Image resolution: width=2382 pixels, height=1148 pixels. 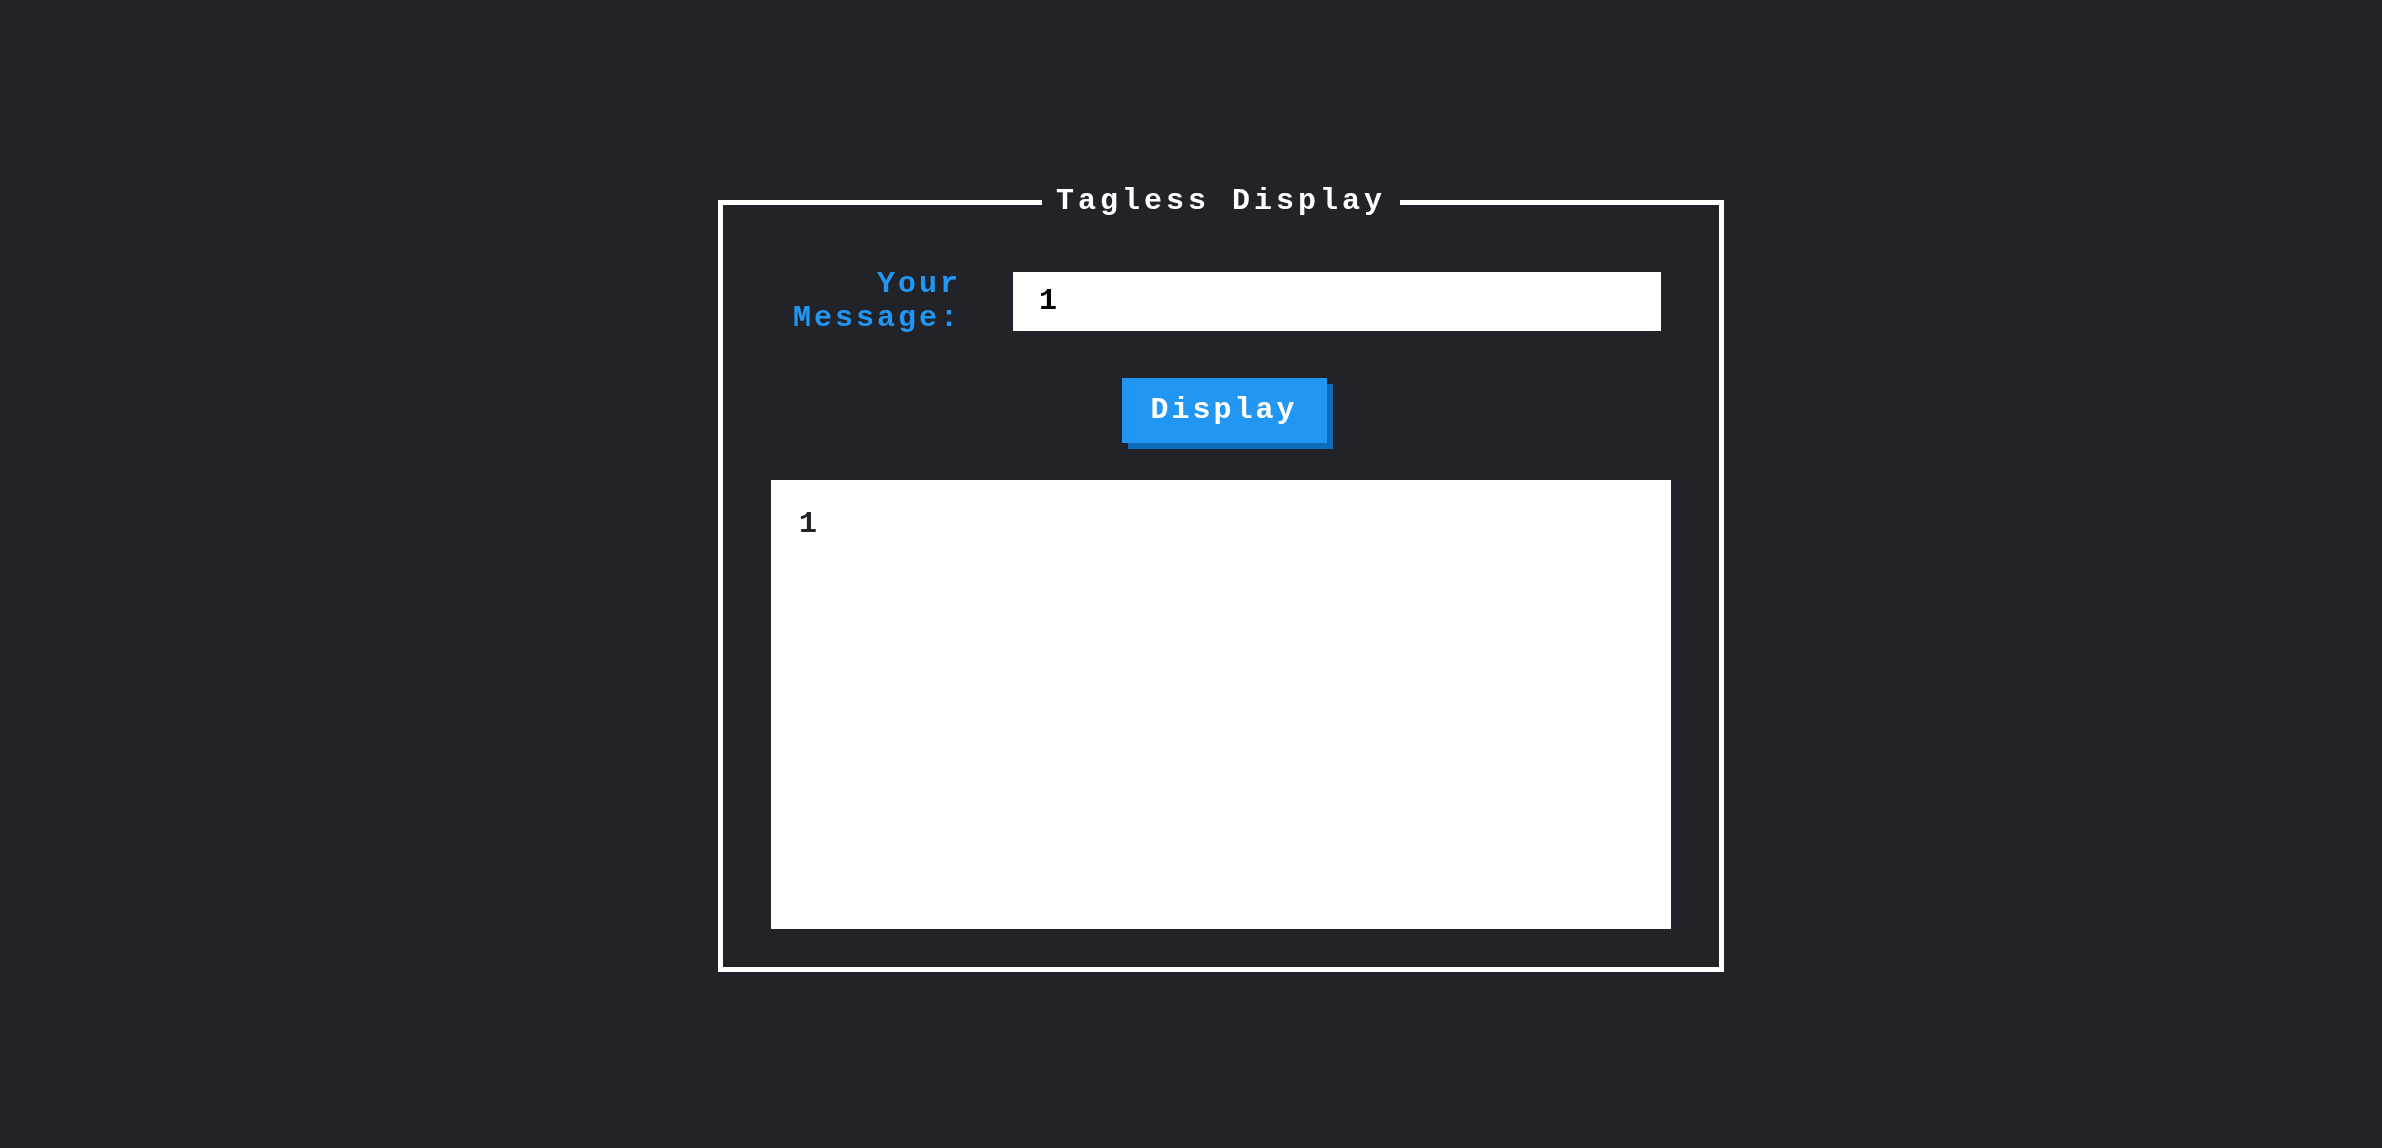 What do you see at coordinates (808, 524) in the screenshot?
I see `output-text: 1` at bounding box center [808, 524].